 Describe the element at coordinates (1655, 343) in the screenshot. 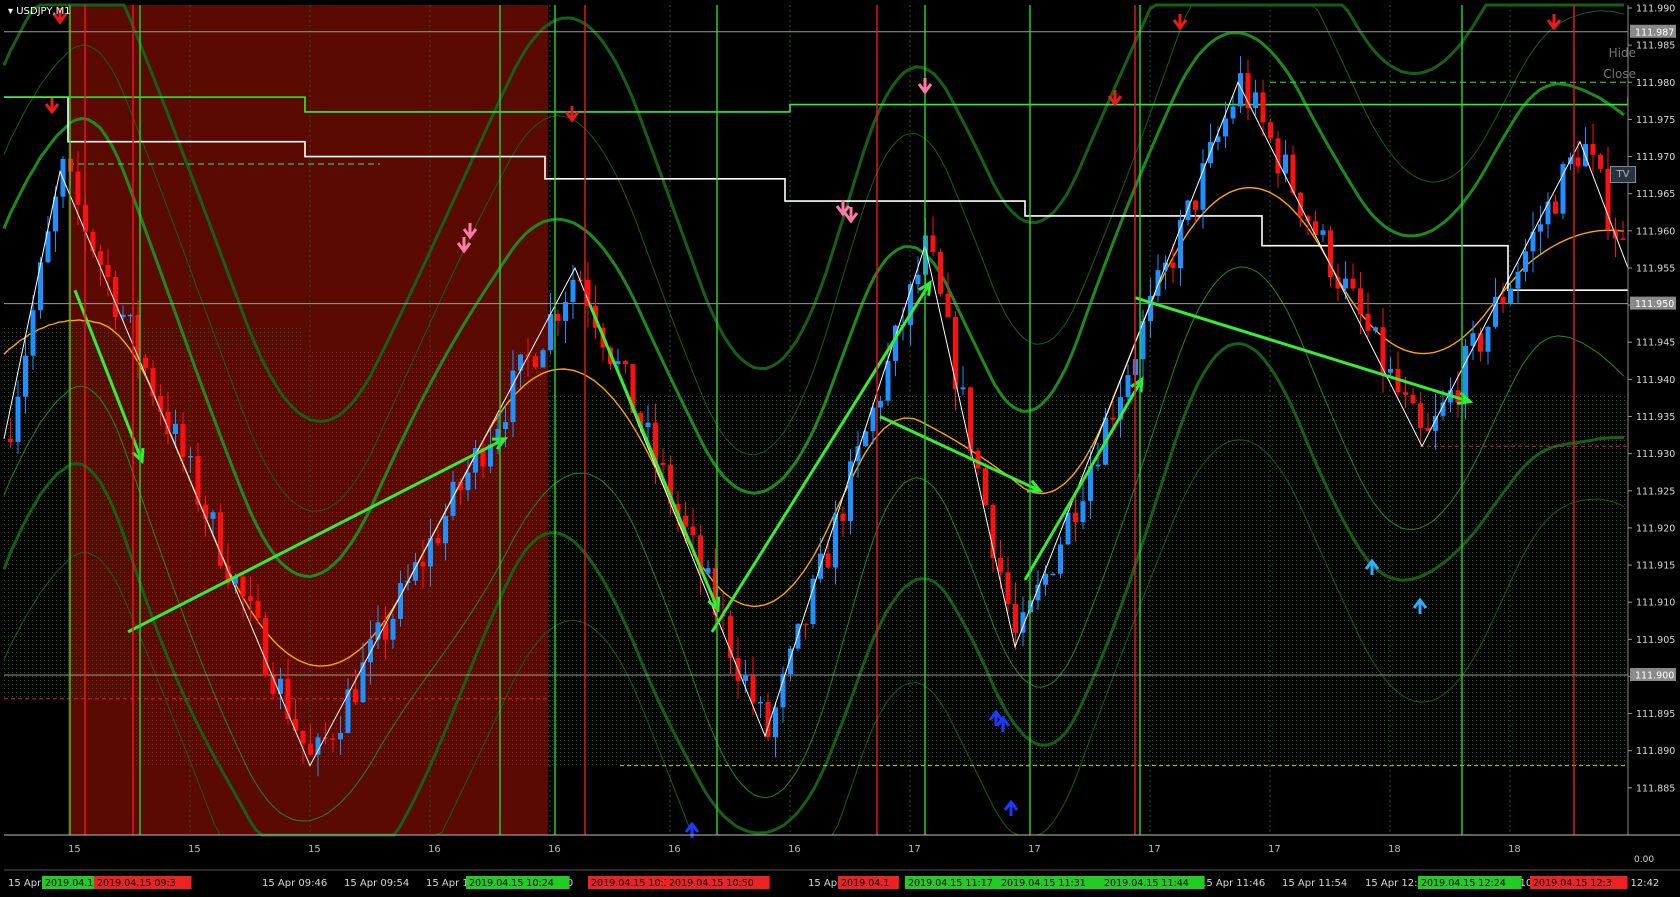

I see `price-tick-label: 111.945` at that location.